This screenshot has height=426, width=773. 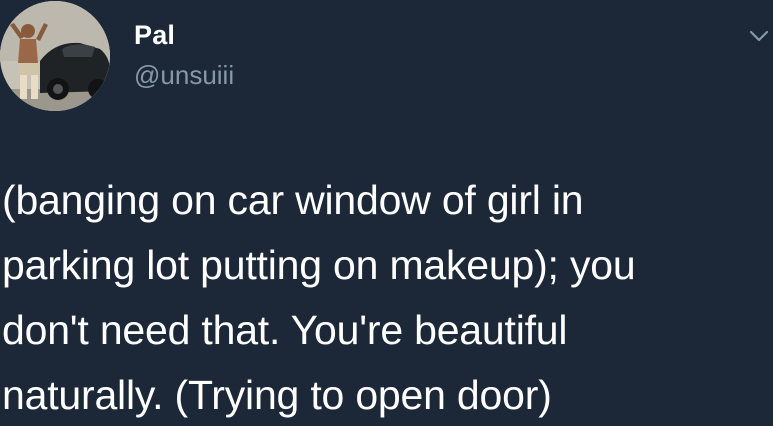 I want to click on display-name: Pal, so click(x=154, y=35).